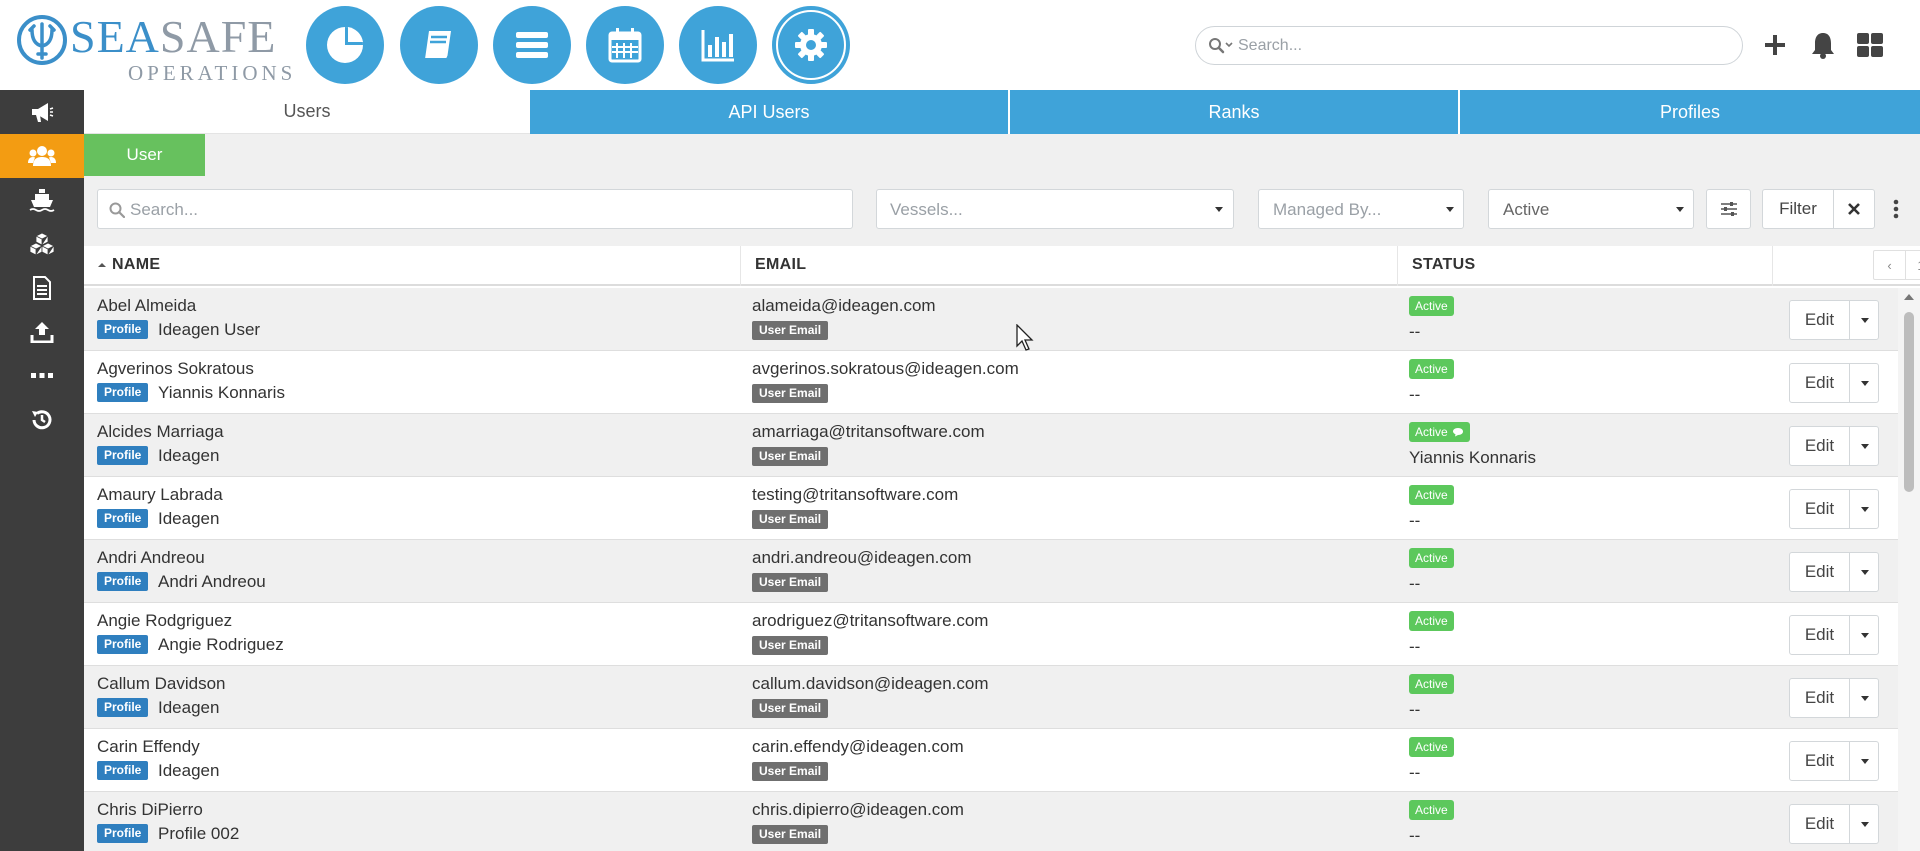 The height and width of the screenshot is (851, 1920). I want to click on user-profile: Ideagen, so click(189, 518).